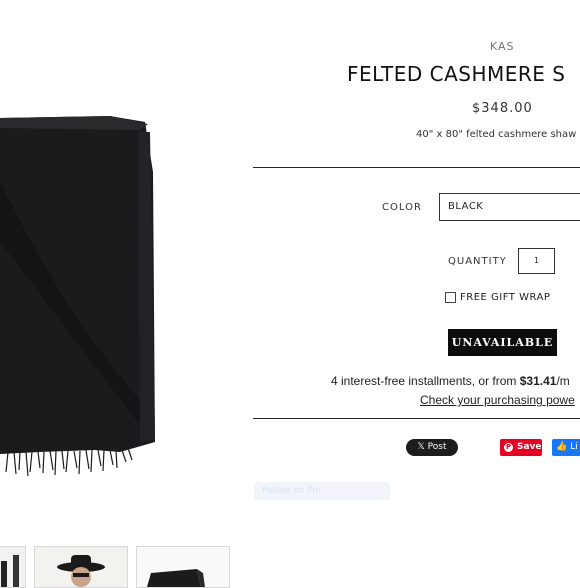 The height and width of the screenshot is (588, 580). I want to click on product-title: FELTED CASHMERE S, so click(456, 74).